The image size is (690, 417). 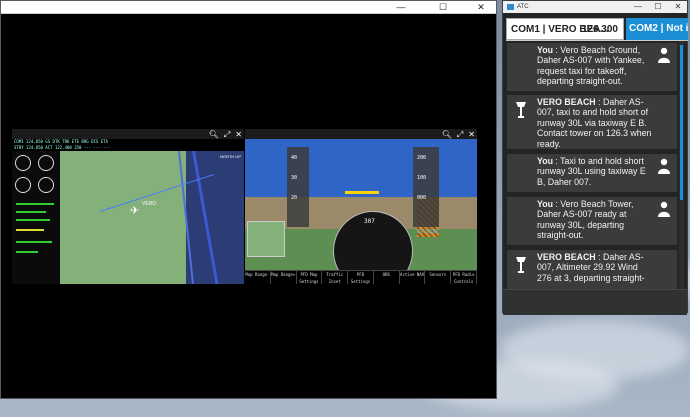 What do you see at coordinates (523, 7) in the screenshot?
I see `atc-window-title: ATC` at bounding box center [523, 7].